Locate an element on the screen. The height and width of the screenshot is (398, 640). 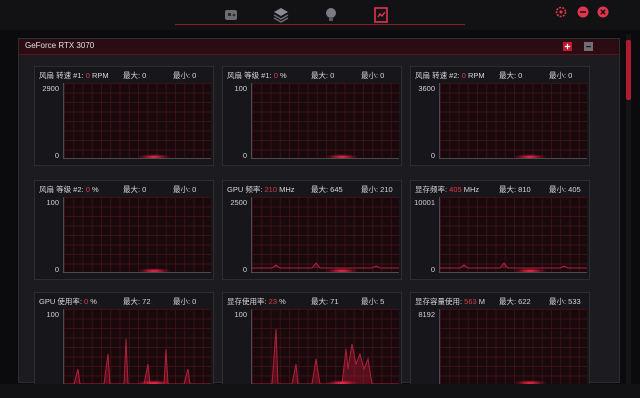
scrollbar is located at coordinates (628, 209).